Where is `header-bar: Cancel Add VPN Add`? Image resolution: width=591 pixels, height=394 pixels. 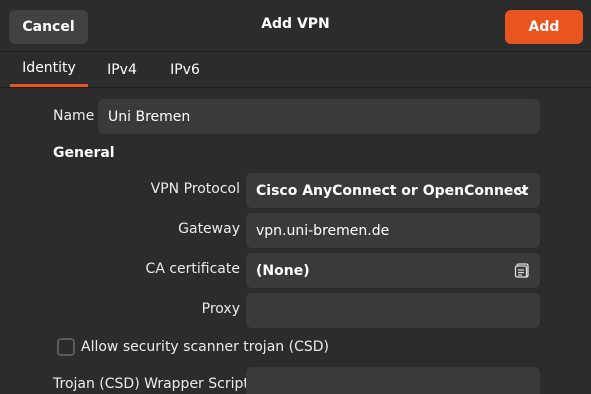 header-bar: Cancel Add VPN Add is located at coordinates (295, 26).